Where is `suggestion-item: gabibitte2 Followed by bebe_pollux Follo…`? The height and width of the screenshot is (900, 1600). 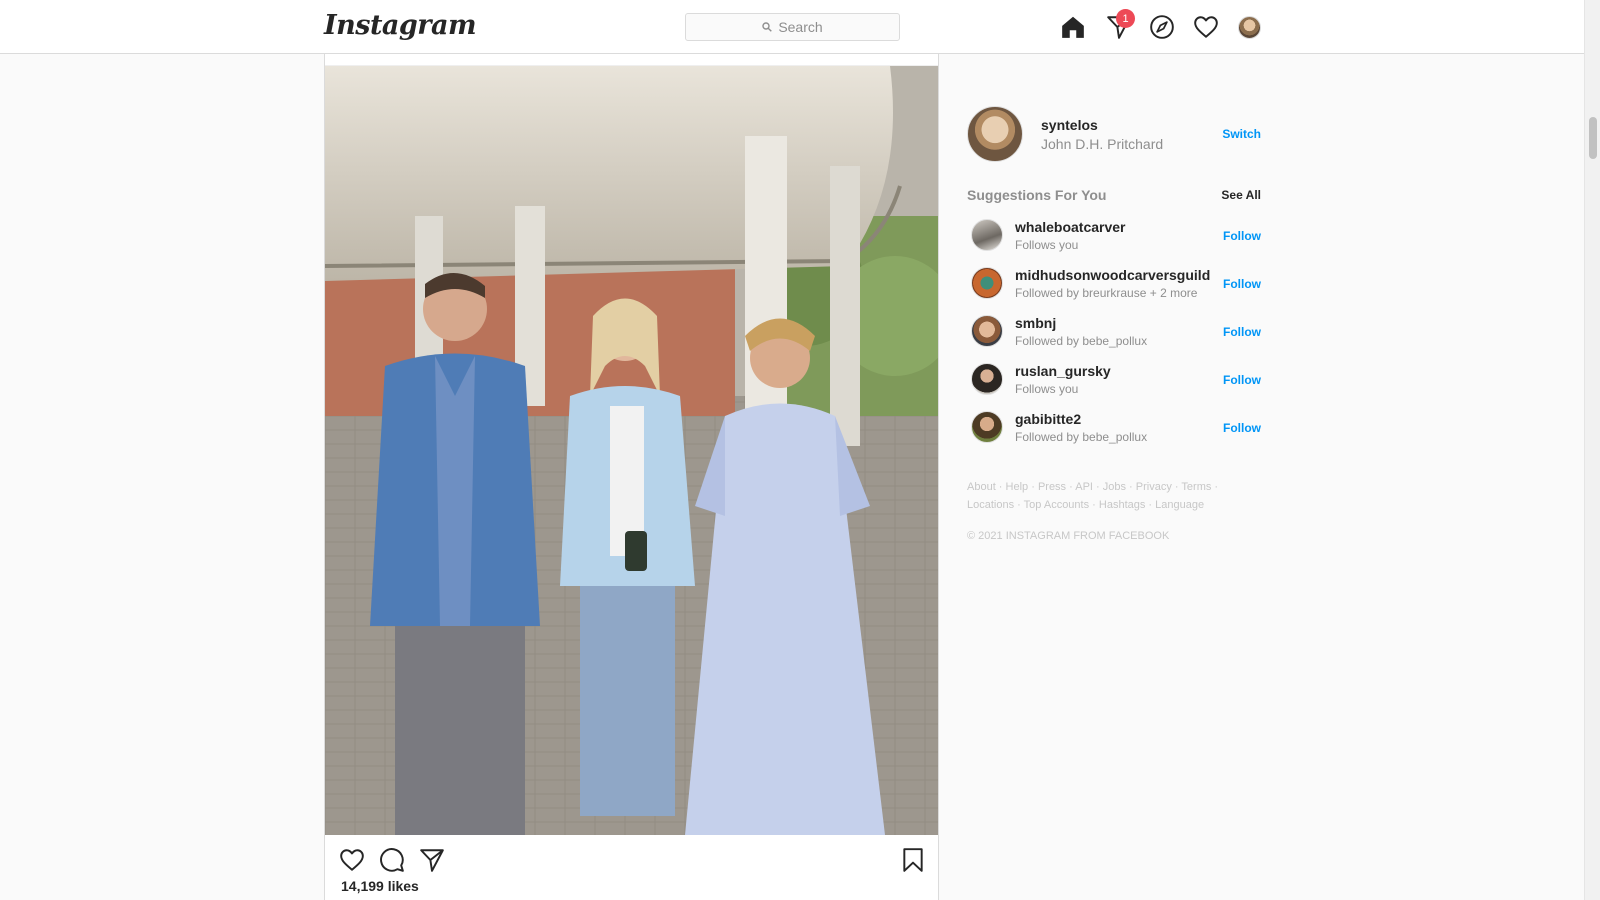
suggestion-item: gabibitte2 Followed by bebe_pollux Follo… is located at coordinates (1114, 428).